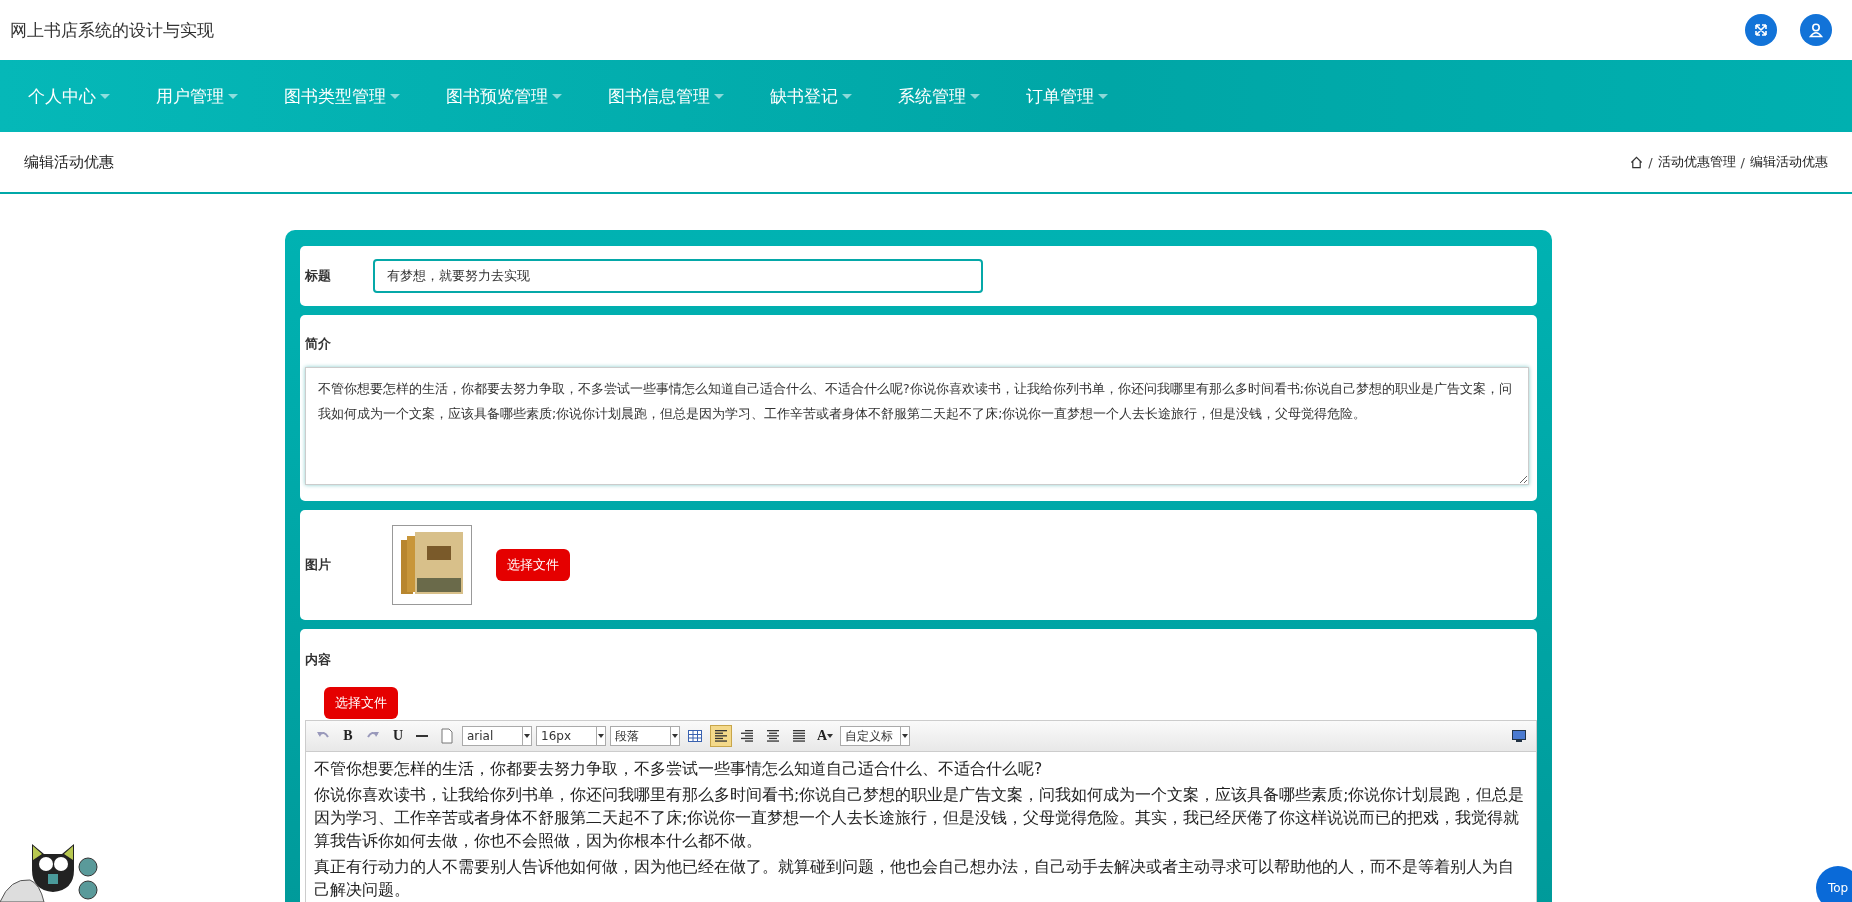 Image resolution: width=1852 pixels, height=902 pixels. What do you see at coordinates (679, 769) in the screenshot?
I see `editor-paragraph: 不管你想要怎样的生活，你都要去努力争取，不多尝试一些事情怎么知道自己适合什么、不适合什么呢?` at bounding box center [679, 769].